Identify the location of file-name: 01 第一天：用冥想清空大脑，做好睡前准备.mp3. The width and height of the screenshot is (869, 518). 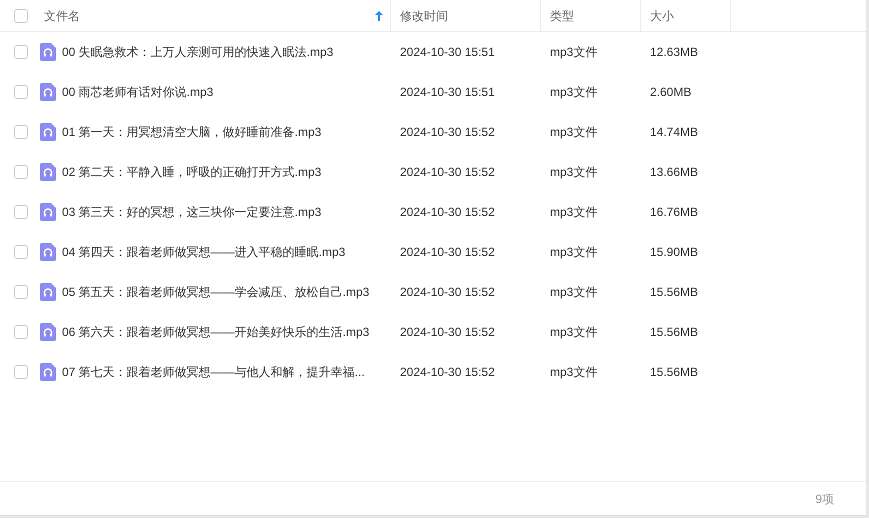
(192, 132).